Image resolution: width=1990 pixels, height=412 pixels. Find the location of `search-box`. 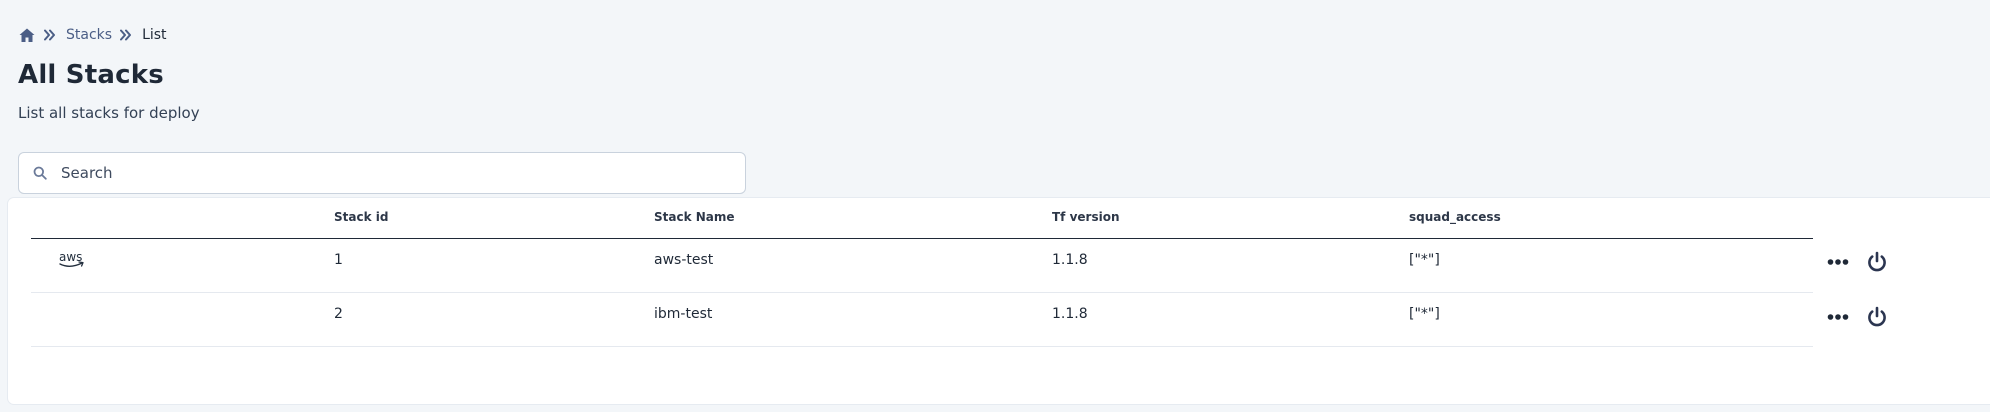

search-box is located at coordinates (382, 173).